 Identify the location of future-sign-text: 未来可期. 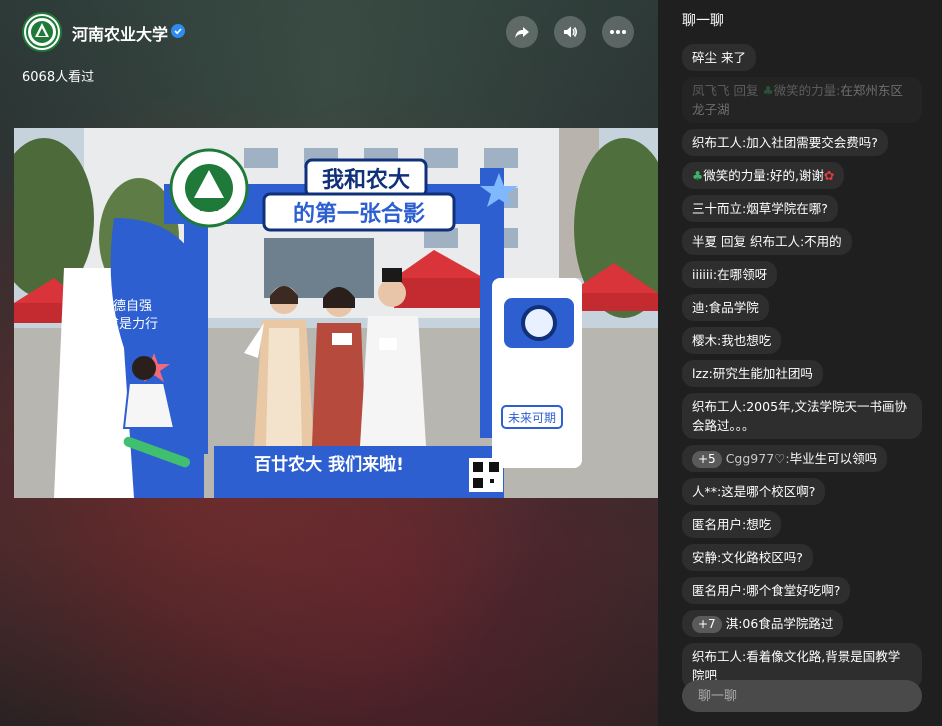
(532, 418).